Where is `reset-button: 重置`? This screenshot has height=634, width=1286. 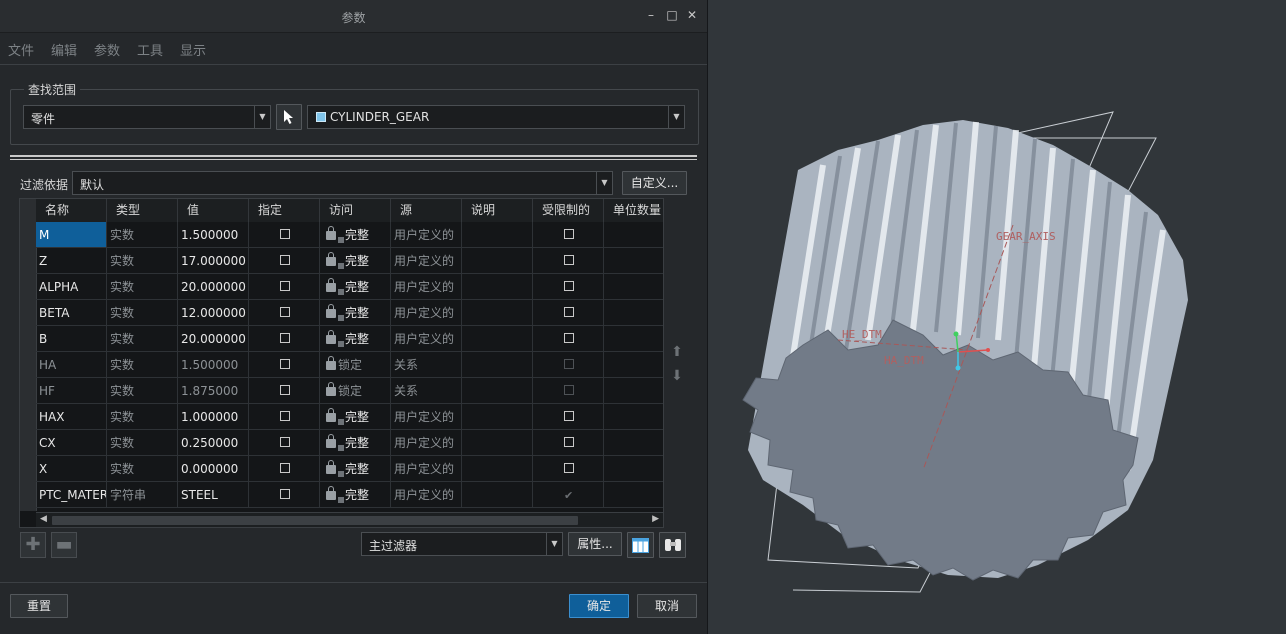 reset-button: 重置 is located at coordinates (39, 606).